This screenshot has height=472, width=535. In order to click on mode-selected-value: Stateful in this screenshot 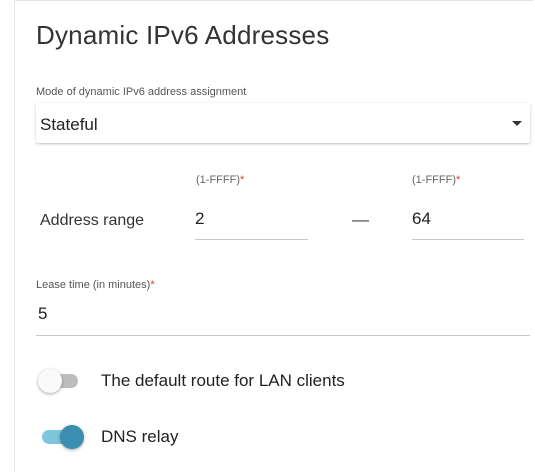, I will do `click(69, 124)`.